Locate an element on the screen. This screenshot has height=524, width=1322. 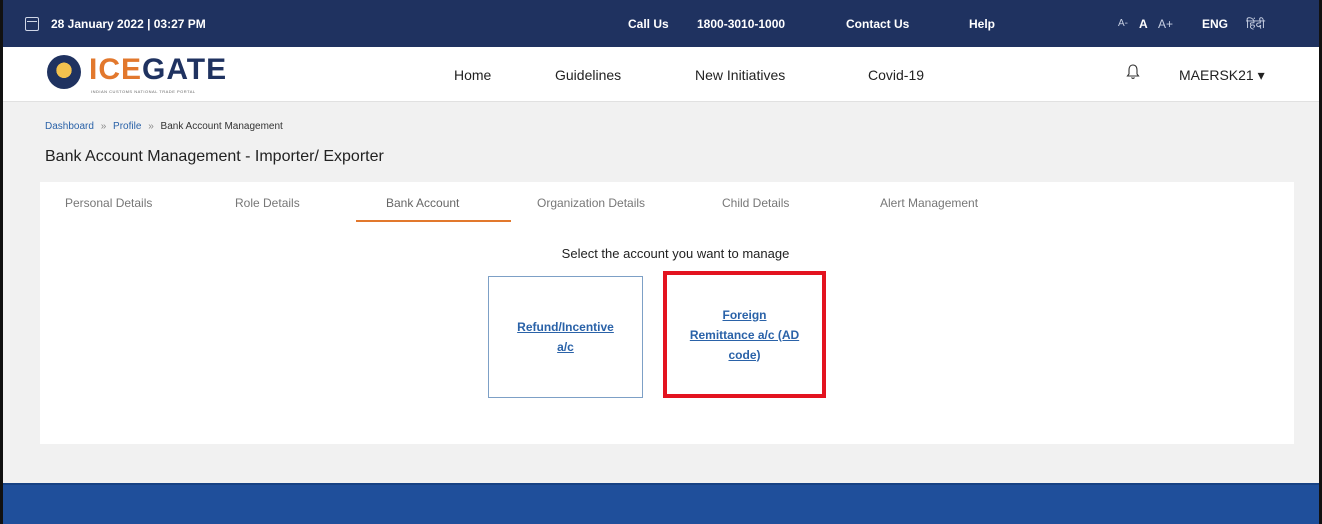
breadcrumb-current: Bank Account Management is located at coordinates (221, 126).